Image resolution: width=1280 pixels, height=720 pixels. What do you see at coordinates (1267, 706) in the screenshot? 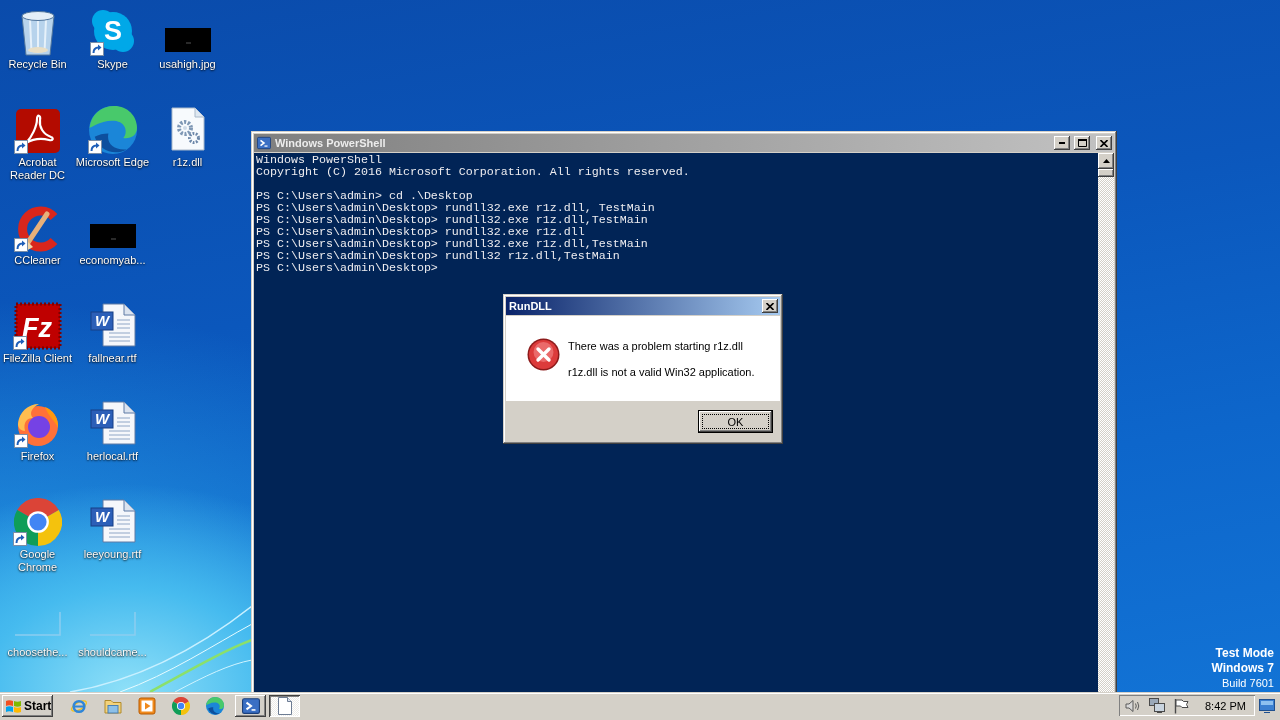
I see `show-desktop-icon` at bounding box center [1267, 706].